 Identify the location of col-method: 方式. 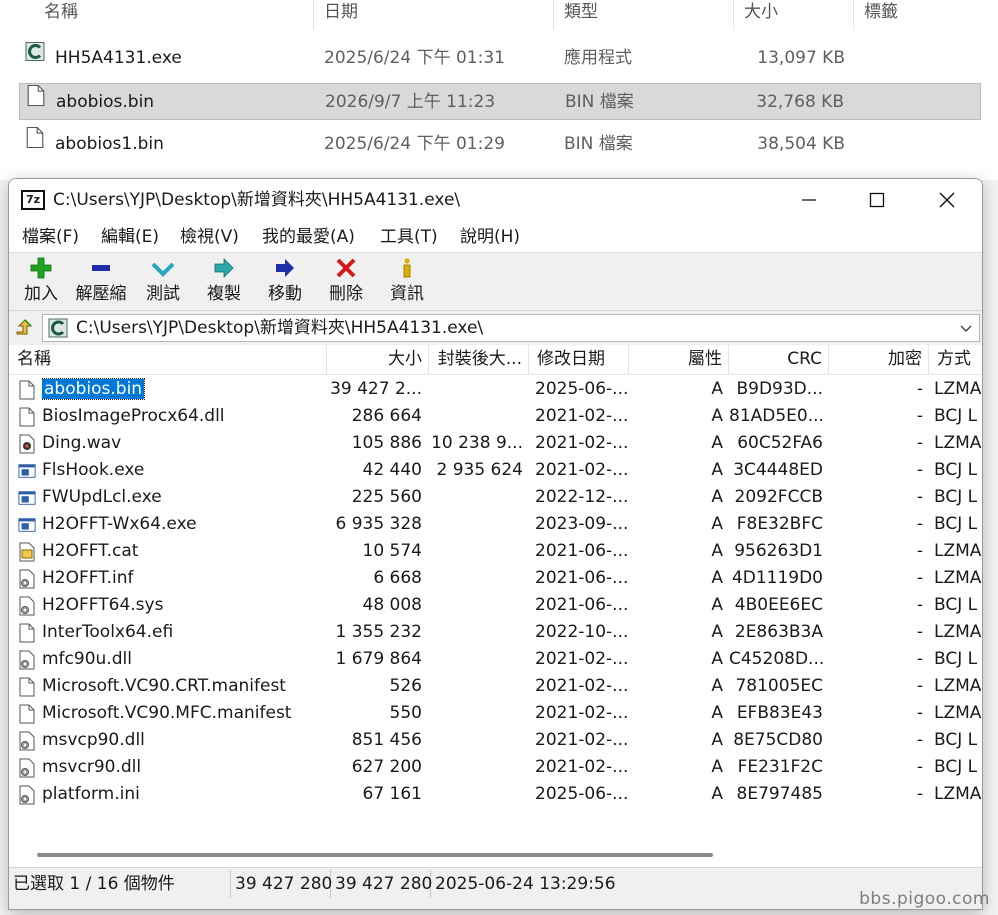
(955, 360).